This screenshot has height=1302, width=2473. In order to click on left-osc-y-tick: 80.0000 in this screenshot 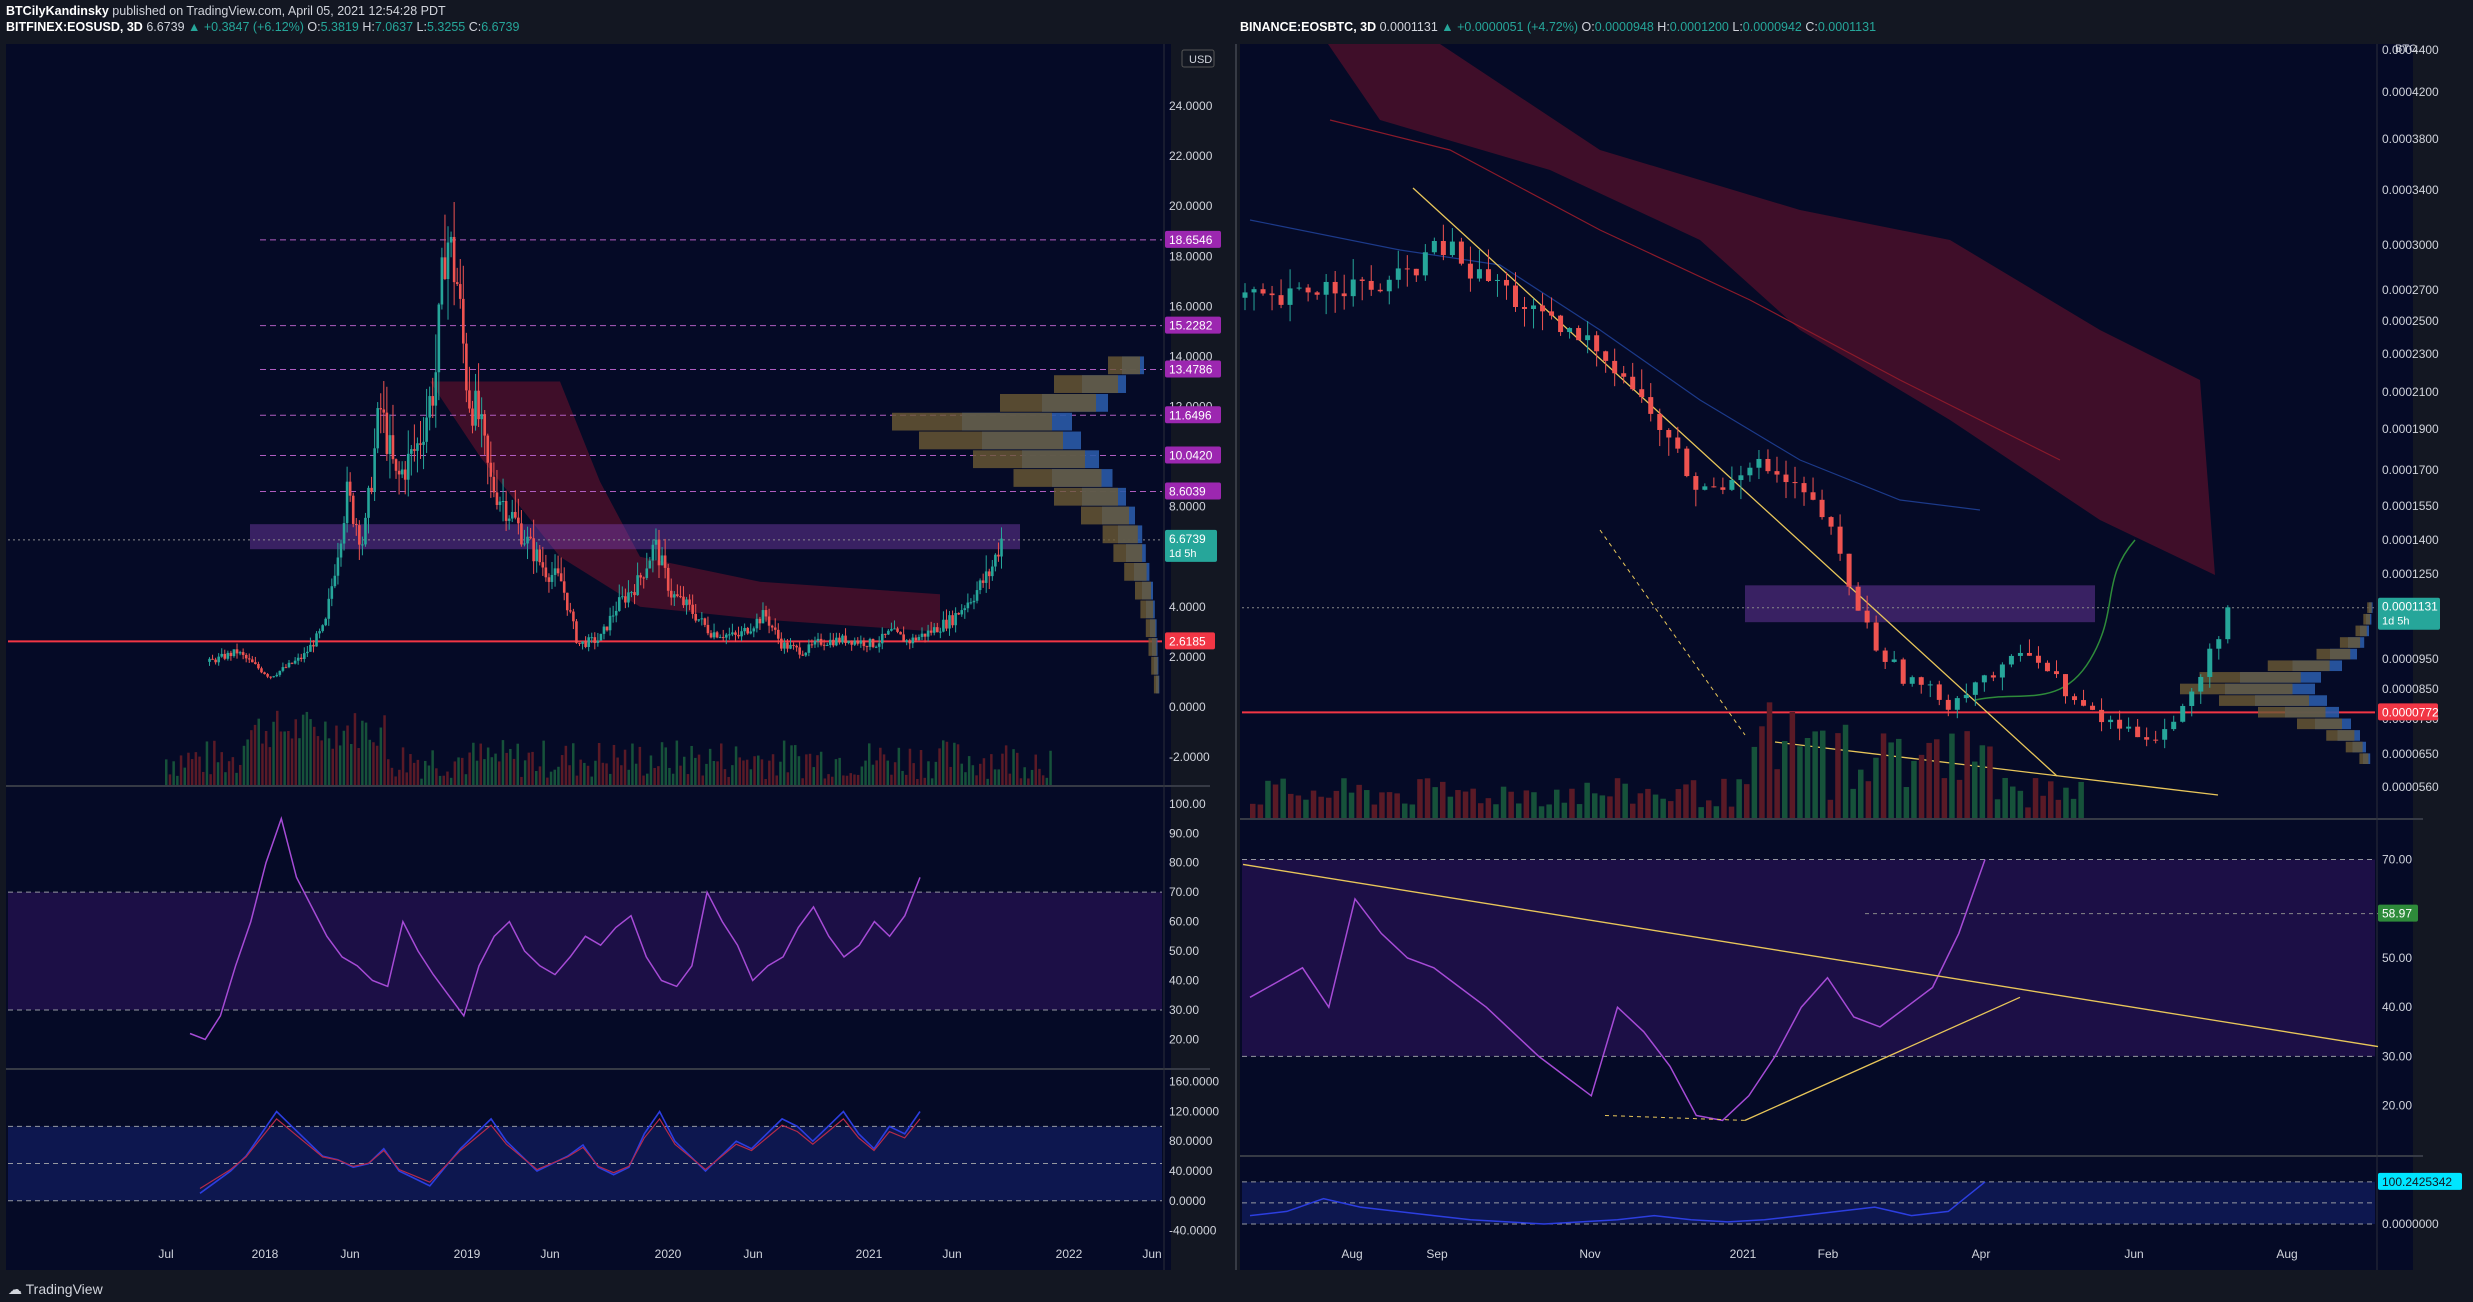, I will do `click(1191, 1141)`.